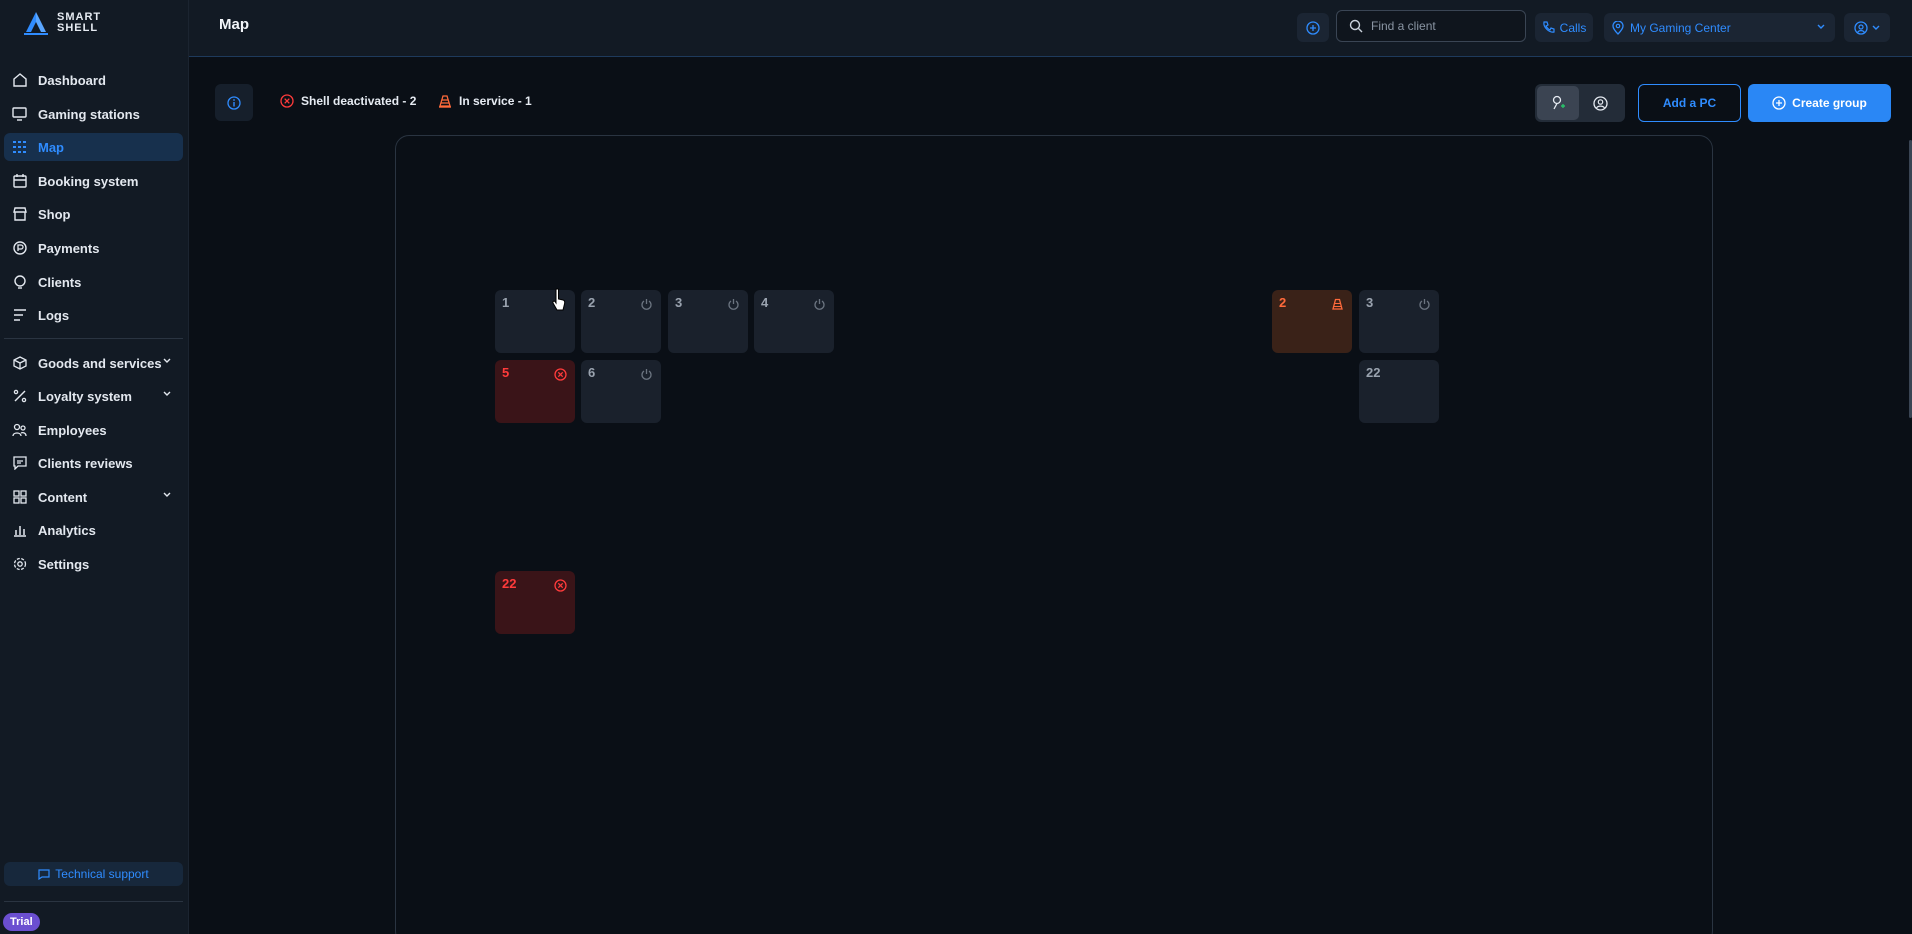 Image resolution: width=1912 pixels, height=934 pixels. I want to click on user-circle-icon, so click(1600, 103).